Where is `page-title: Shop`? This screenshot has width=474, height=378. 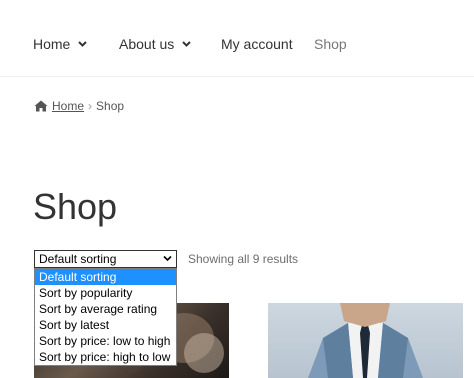
page-title: Shop is located at coordinates (75, 206).